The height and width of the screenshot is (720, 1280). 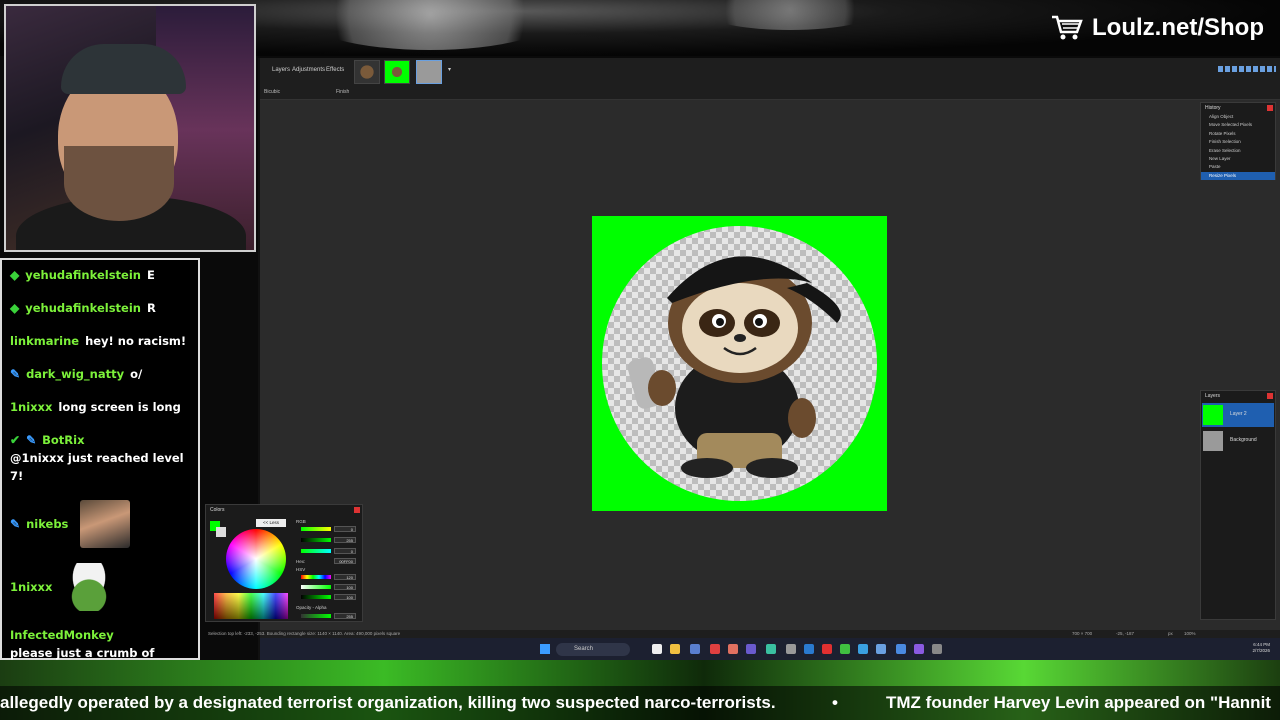 What do you see at coordinates (136, 374) in the screenshot?
I see `chat-text: o/` at bounding box center [136, 374].